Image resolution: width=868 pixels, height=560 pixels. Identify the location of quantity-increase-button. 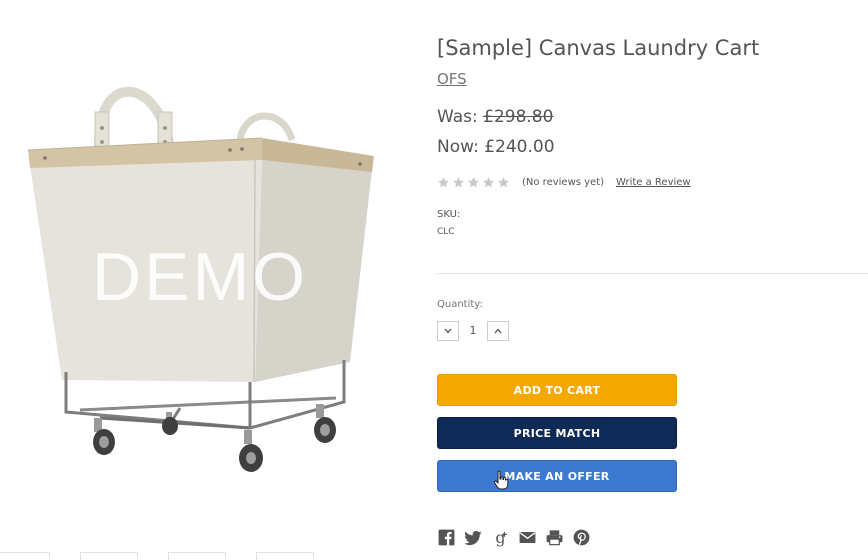
(498, 331).